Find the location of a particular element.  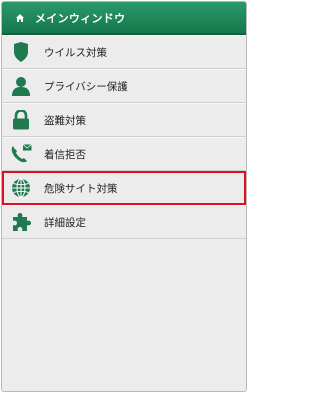

menu-item-anti-theft: 盗難対策 is located at coordinates (124, 120).